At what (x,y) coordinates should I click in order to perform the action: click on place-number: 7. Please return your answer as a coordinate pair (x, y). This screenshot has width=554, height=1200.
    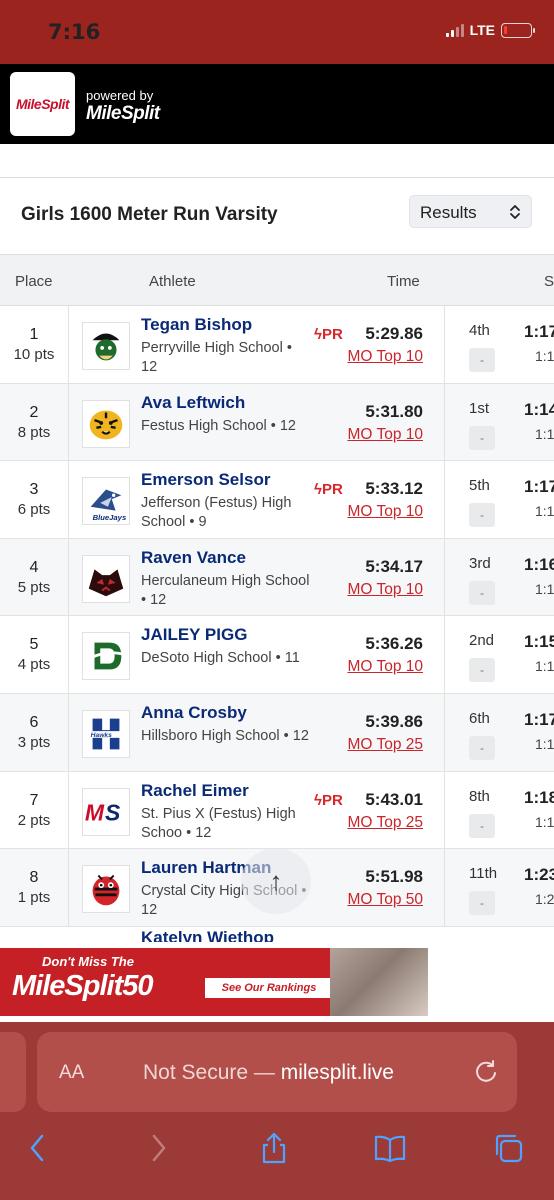
    Looking at the image, I should click on (34, 800).